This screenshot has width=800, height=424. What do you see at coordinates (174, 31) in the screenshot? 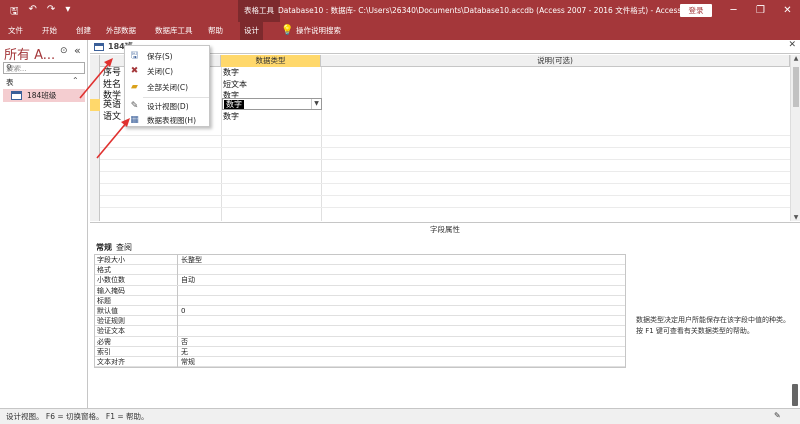
I see `tab-database-tools: 数据库工具` at bounding box center [174, 31].